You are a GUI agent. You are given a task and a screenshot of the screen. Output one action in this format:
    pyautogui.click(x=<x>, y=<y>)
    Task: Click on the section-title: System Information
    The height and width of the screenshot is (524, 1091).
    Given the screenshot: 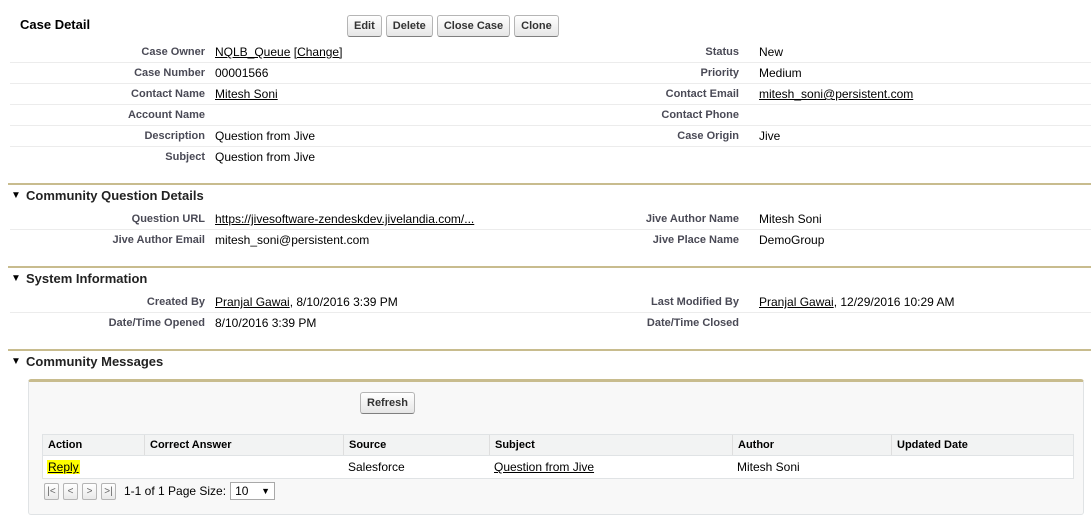 What is the action you would take?
    pyautogui.click(x=87, y=278)
    